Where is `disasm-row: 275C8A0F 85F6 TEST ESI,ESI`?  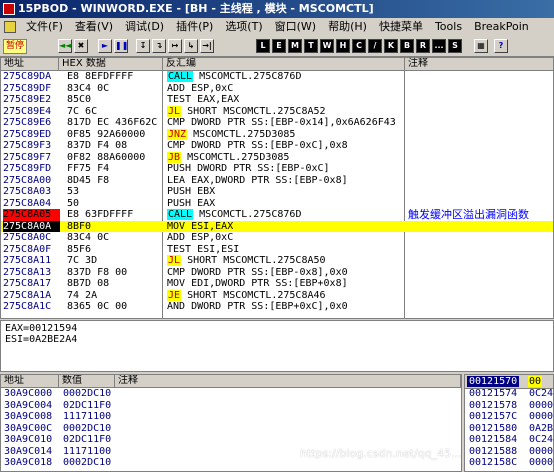 disasm-row: 275C8A0F 85F6 TEST ESI,ESI is located at coordinates (277, 250).